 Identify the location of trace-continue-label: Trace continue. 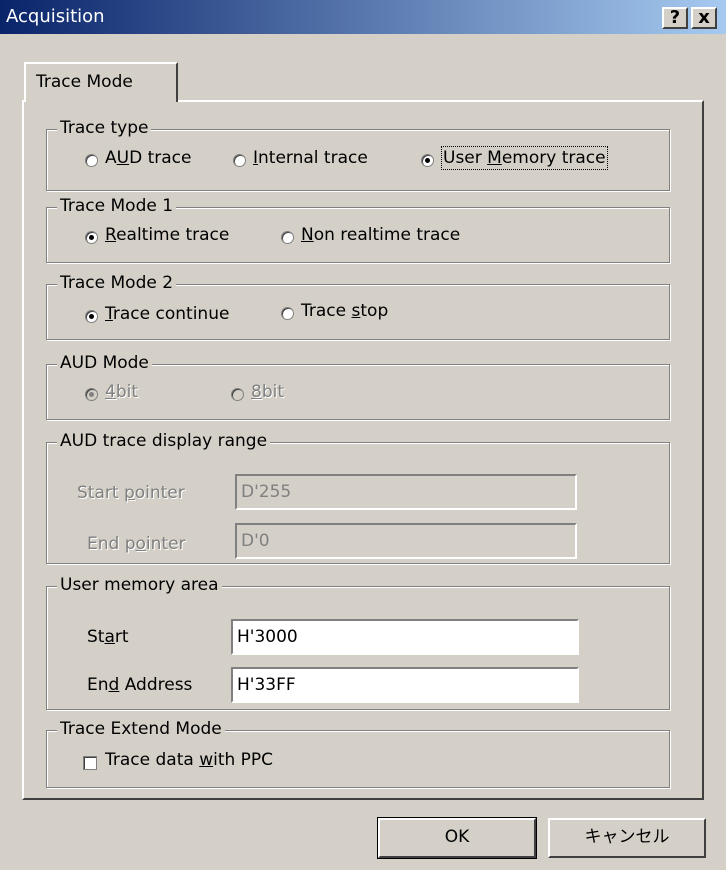
(167, 314).